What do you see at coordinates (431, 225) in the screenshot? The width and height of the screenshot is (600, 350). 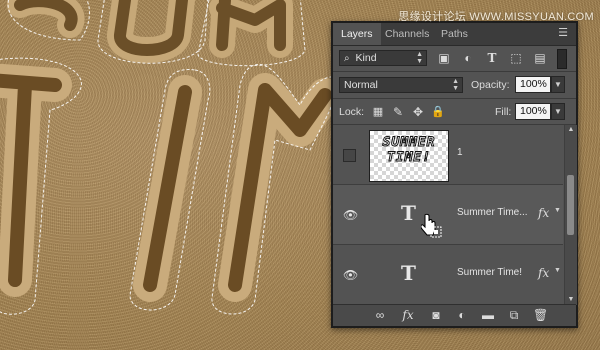 I see `pointer-hand-icon` at bounding box center [431, 225].